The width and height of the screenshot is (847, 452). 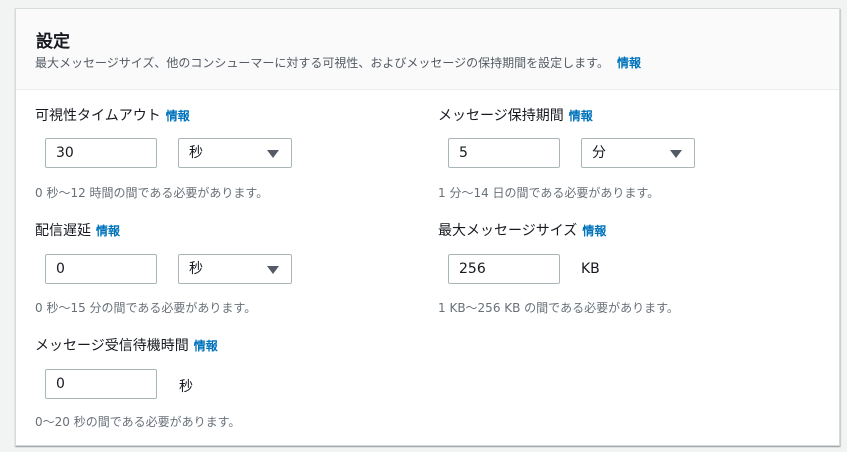 I want to click on delivery-delay-label: 配信遅延 情報, so click(x=77, y=230).